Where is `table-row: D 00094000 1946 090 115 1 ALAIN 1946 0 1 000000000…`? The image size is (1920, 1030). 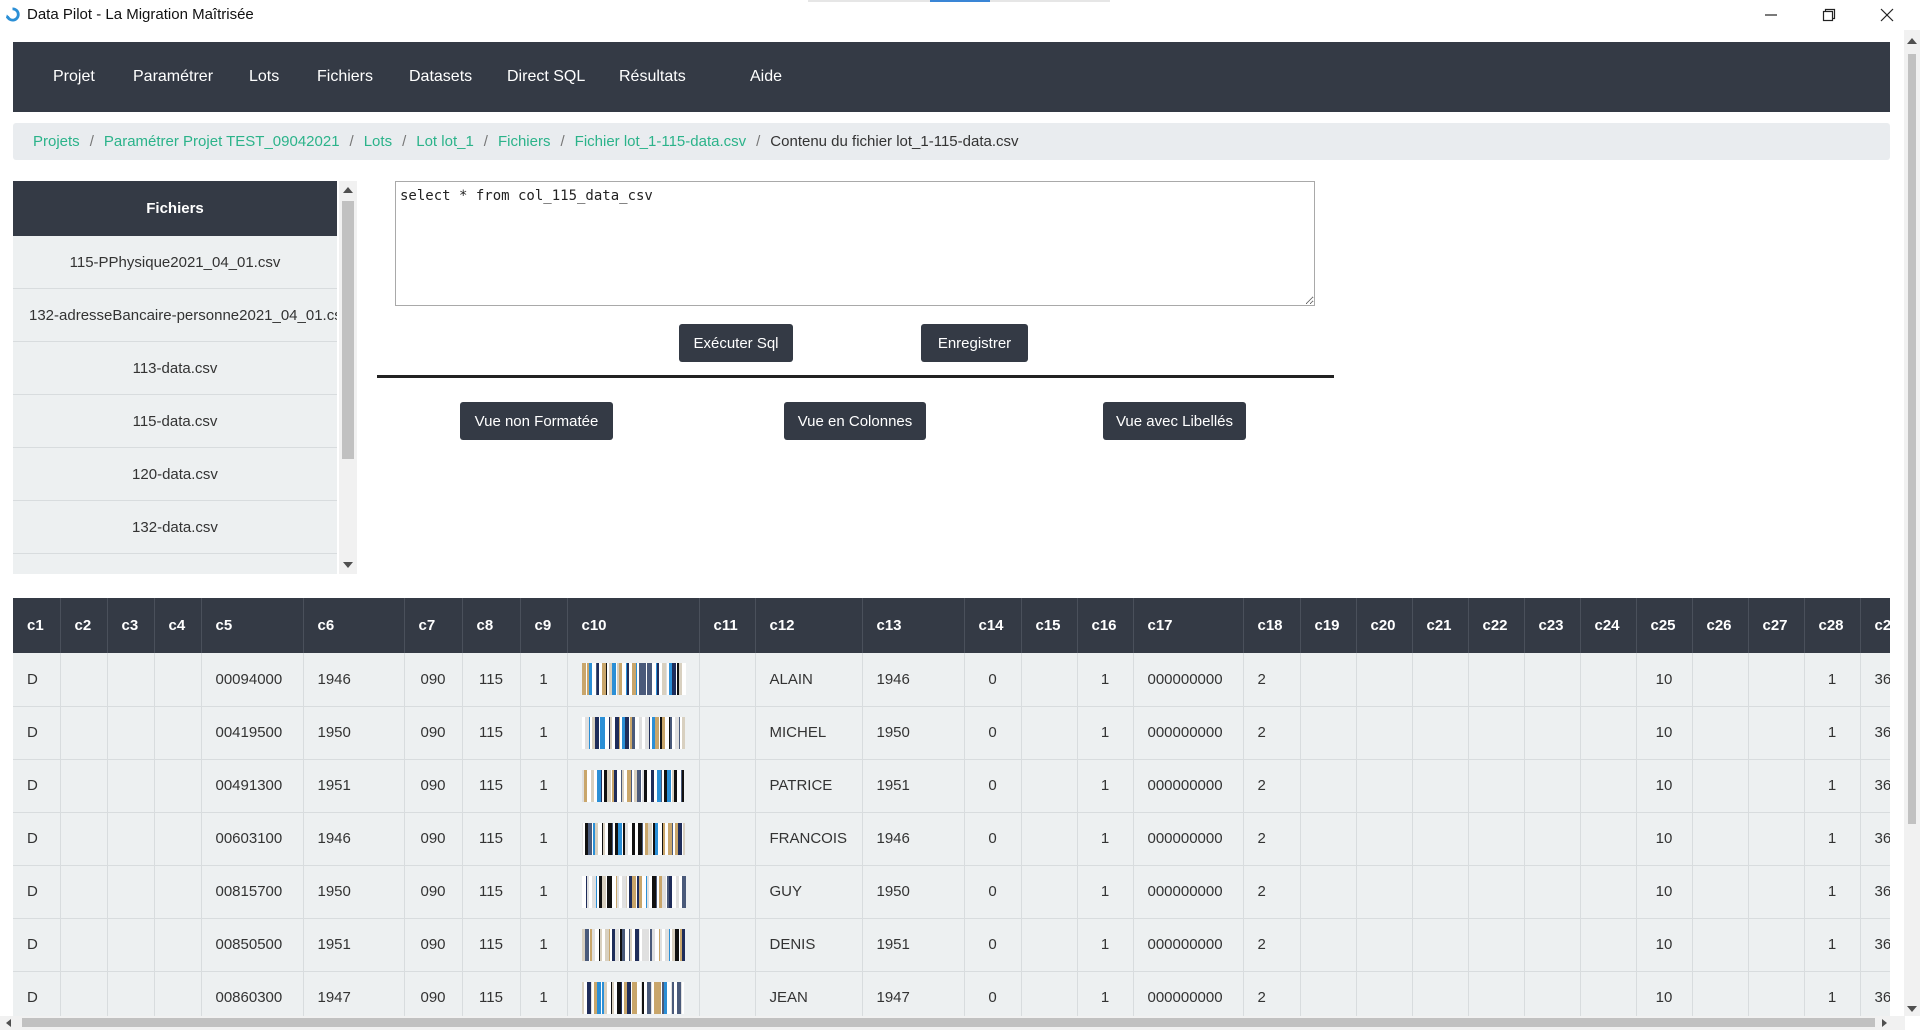 table-row: D 00094000 1946 090 115 1 ALAIN 1946 0 1 000000000… is located at coordinates (951, 680).